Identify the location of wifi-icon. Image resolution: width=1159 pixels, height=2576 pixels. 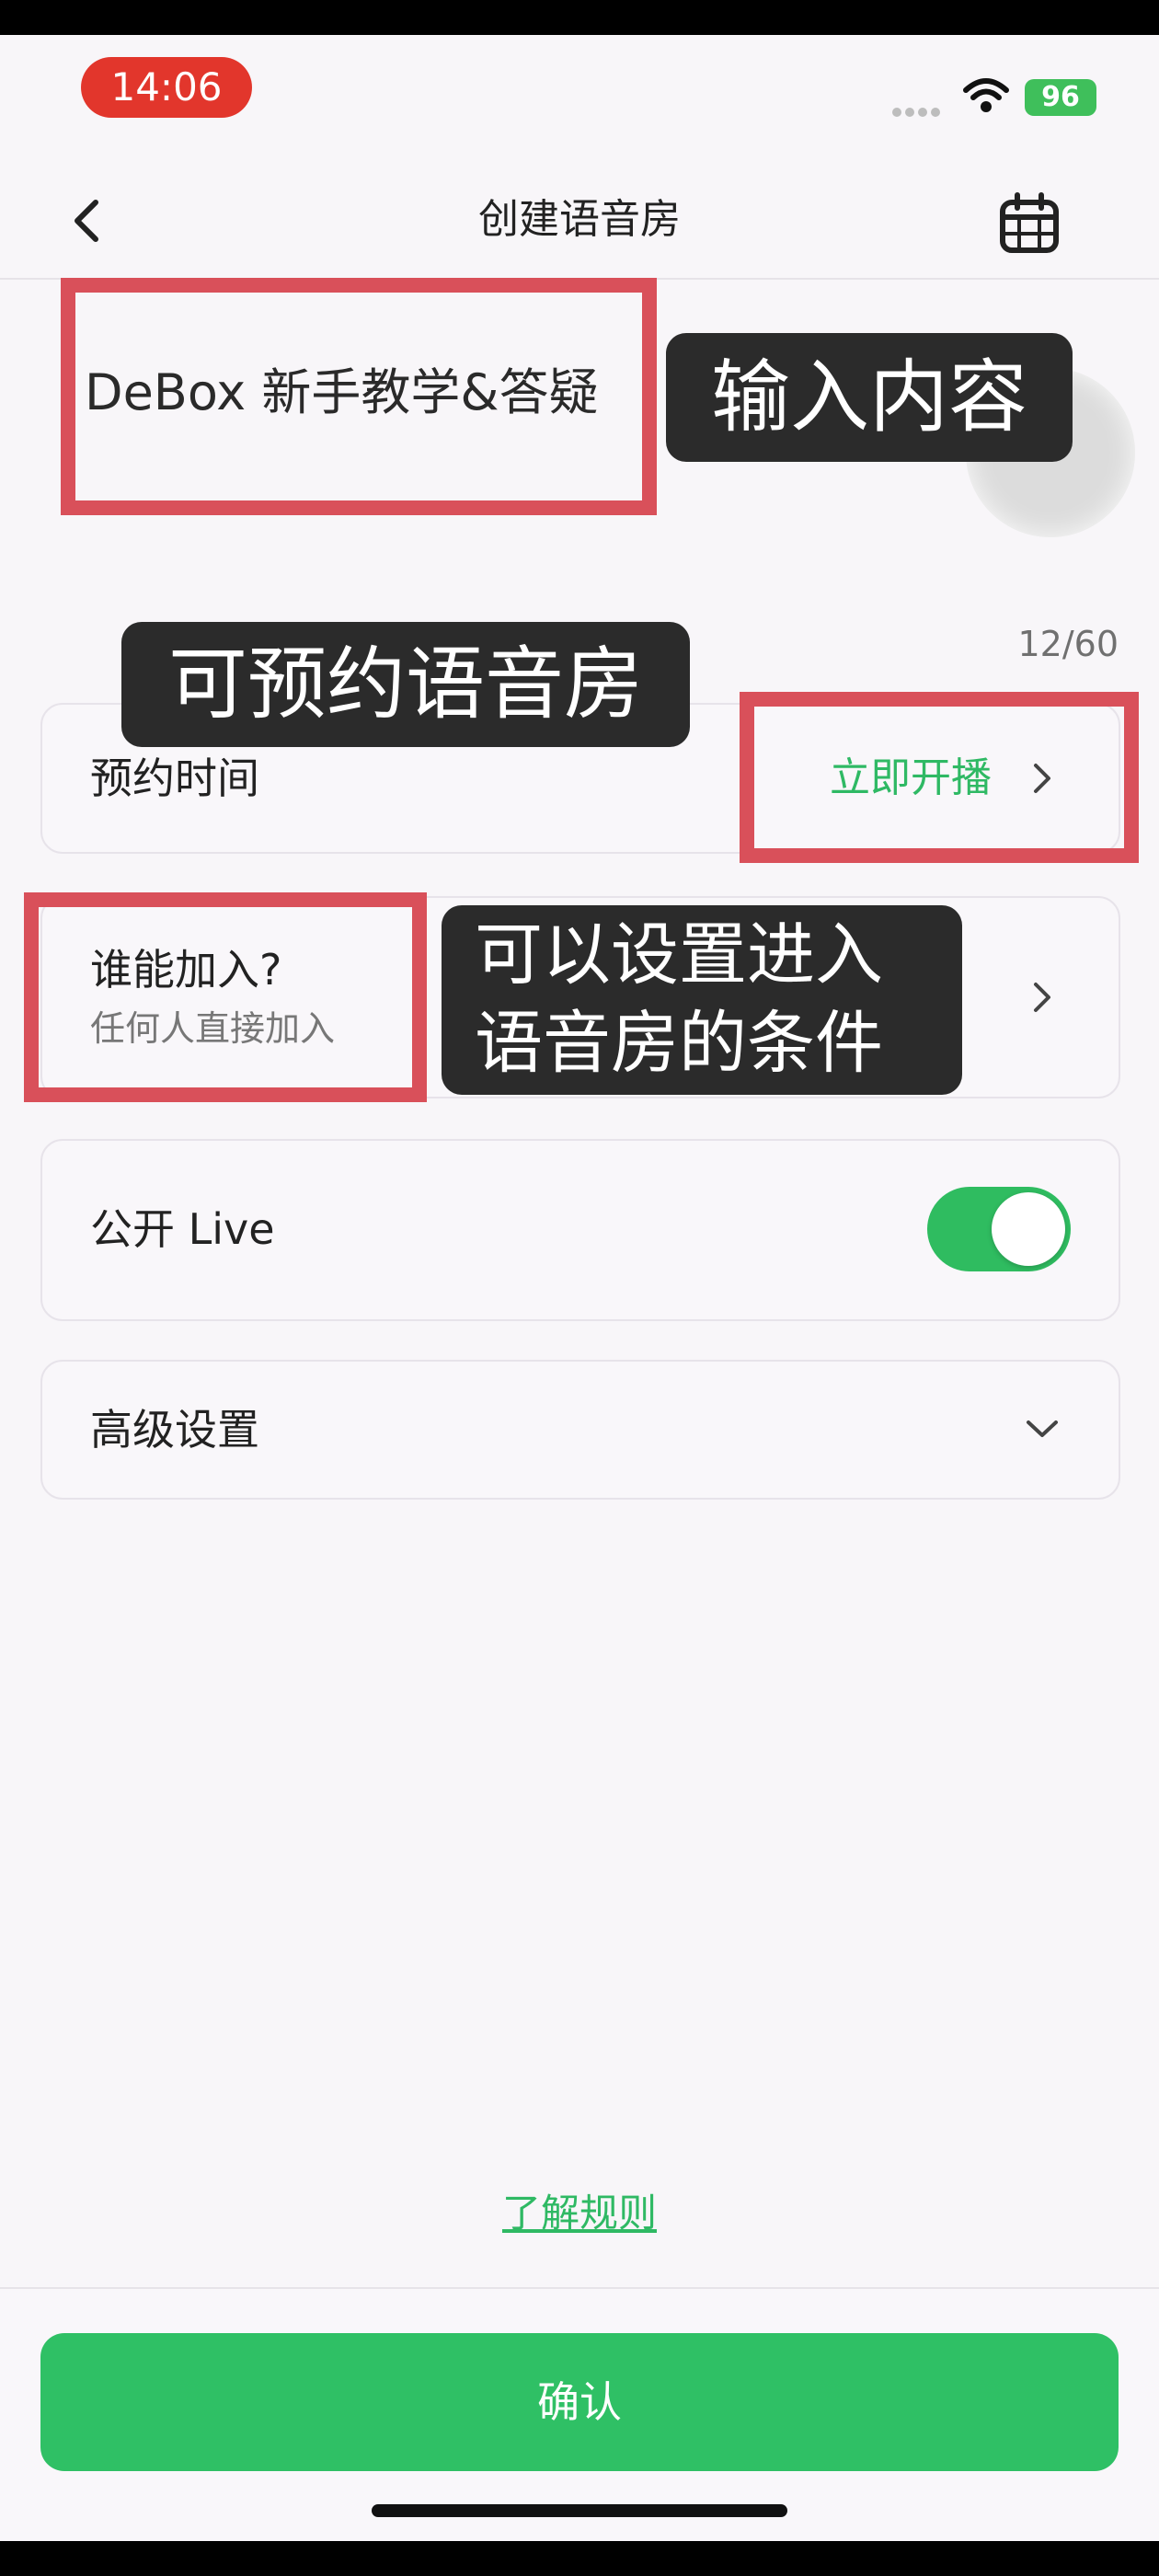
(986, 95).